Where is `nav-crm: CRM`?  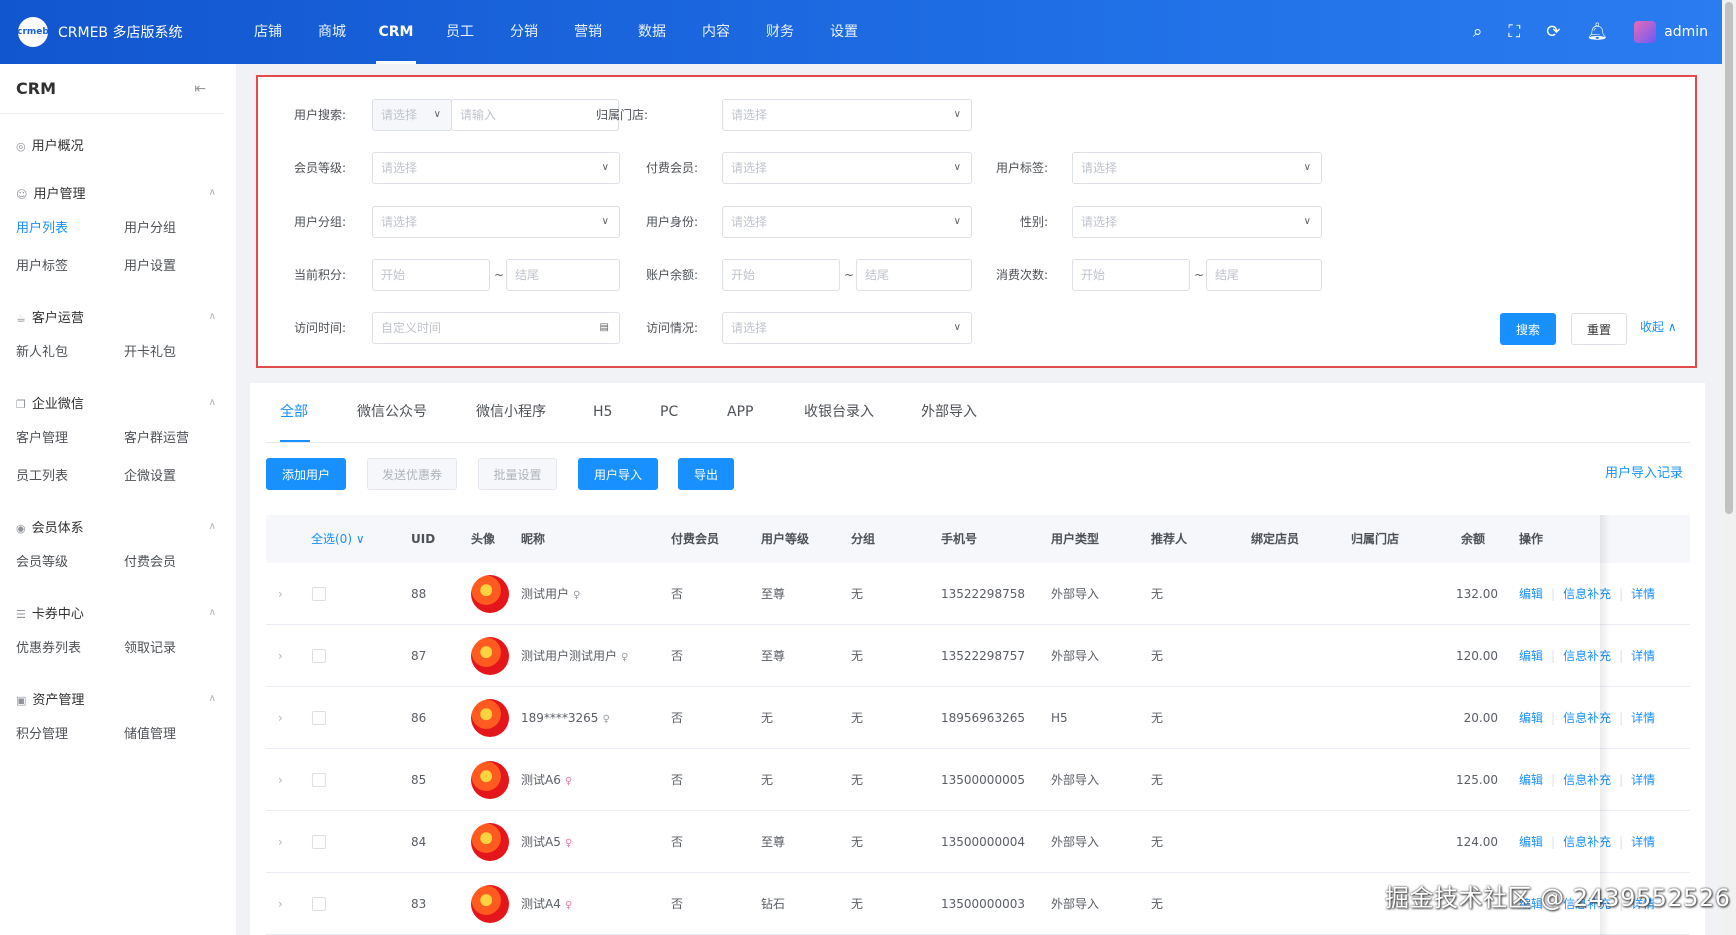 nav-crm: CRM is located at coordinates (396, 32).